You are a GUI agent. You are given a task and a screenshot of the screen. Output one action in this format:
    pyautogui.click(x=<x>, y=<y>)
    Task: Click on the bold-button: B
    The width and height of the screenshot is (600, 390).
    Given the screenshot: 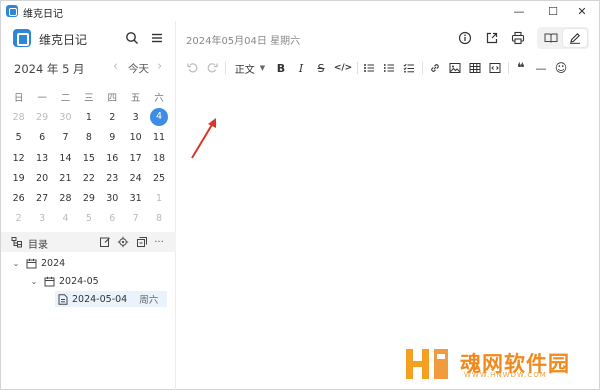 What is the action you would take?
    pyautogui.click(x=281, y=68)
    